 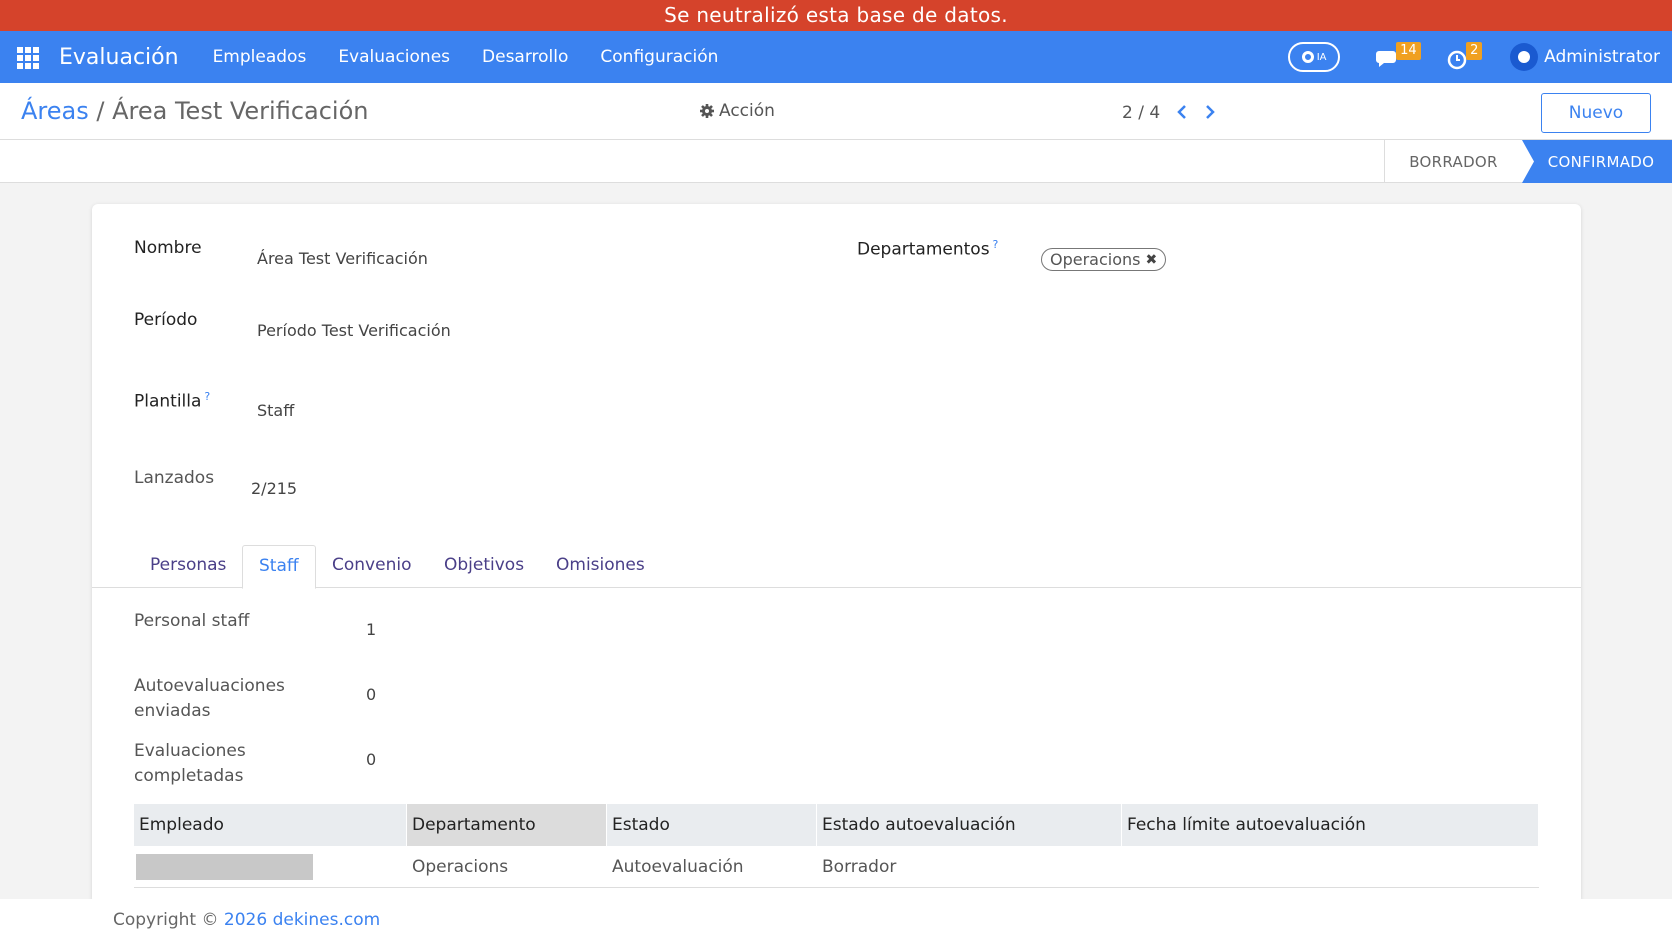 What do you see at coordinates (507, 825) in the screenshot?
I see `col-departamento: Departamento` at bounding box center [507, 825].